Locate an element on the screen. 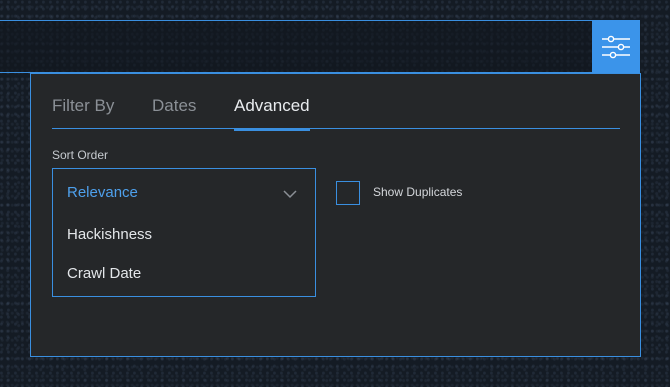  filter-tabs: Filter By Dates Advanced is located at coordinates (336, 113).